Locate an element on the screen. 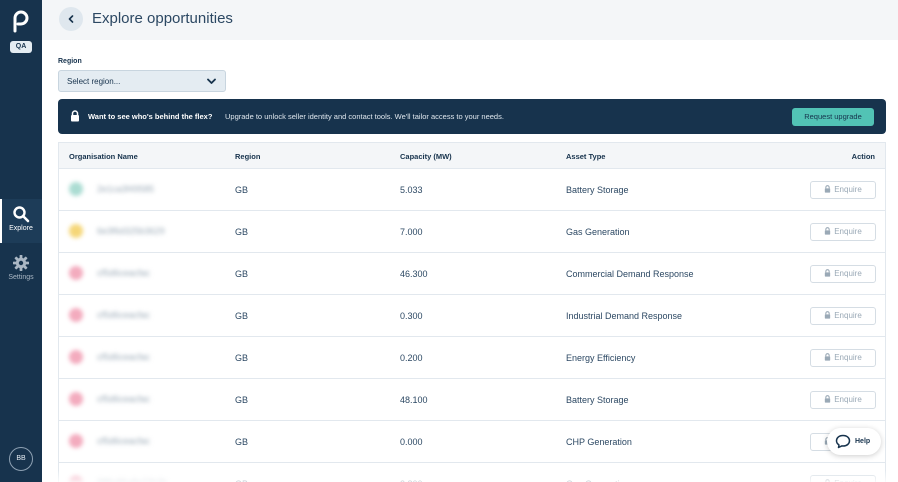 This screenshot has height=482, width=898. sidebar-item-settings: Settings is located at coordinates (21, 270).